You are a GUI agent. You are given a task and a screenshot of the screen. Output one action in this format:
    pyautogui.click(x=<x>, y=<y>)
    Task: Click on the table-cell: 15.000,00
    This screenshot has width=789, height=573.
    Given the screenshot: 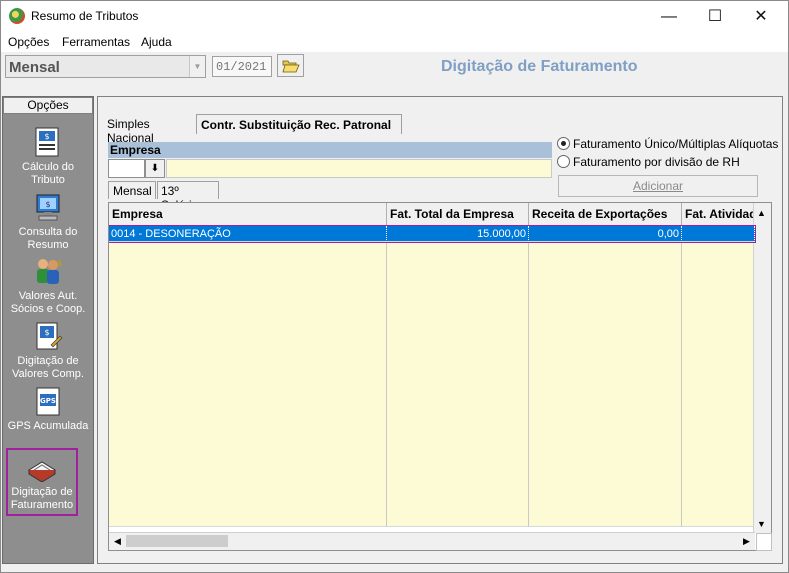 What is the action you would take?
    pyautogui.click(x=458, y=234)
    